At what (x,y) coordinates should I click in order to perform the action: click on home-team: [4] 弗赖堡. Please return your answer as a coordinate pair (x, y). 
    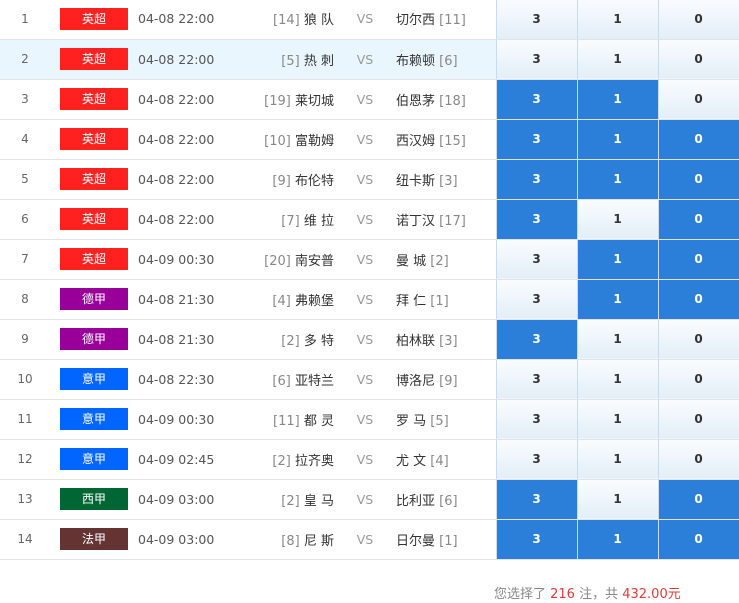
    Looking at the image, I should click on (289, 299).